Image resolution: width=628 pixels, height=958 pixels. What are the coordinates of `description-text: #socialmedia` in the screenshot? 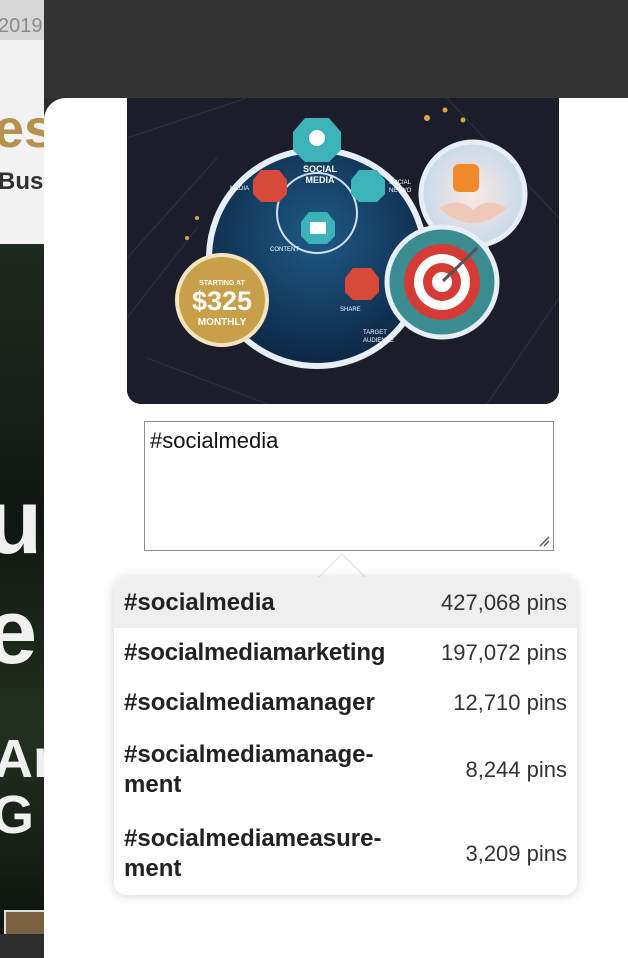 It's located at (214, 440).